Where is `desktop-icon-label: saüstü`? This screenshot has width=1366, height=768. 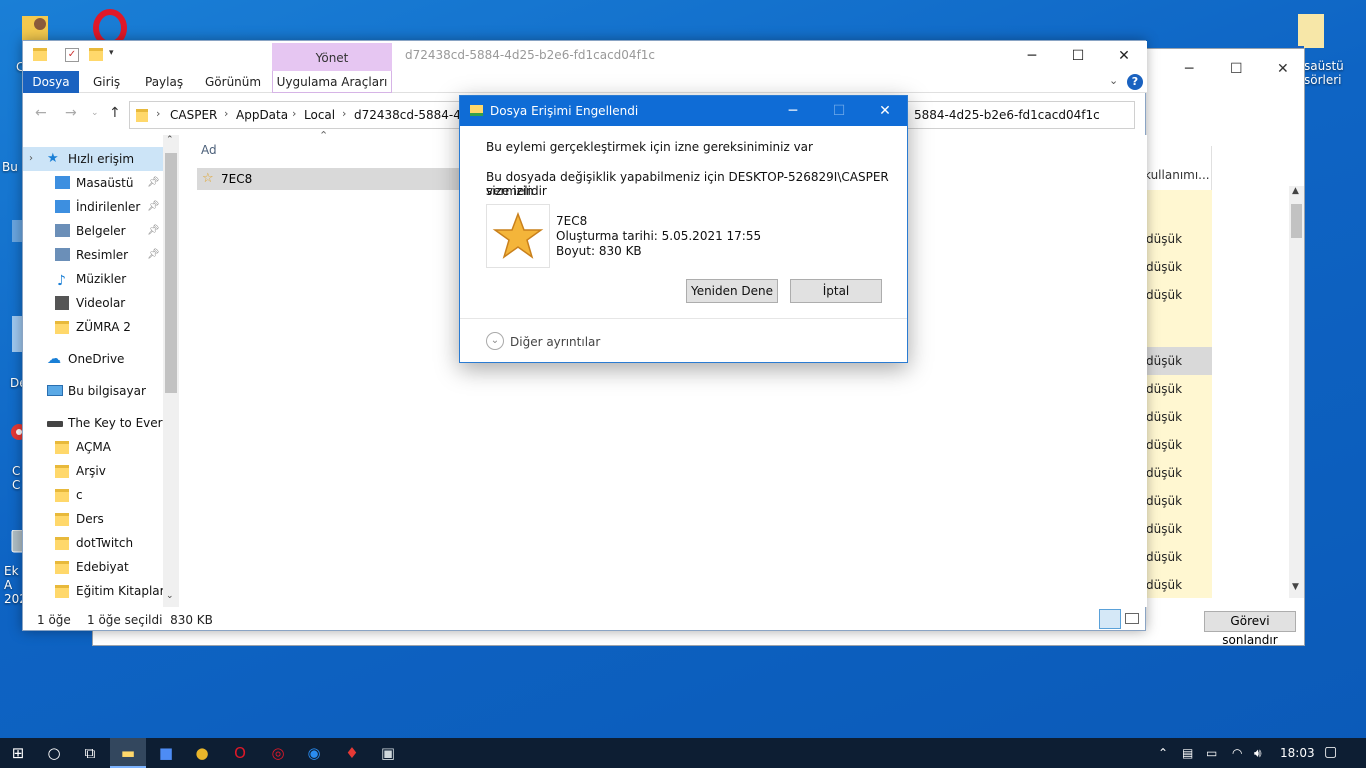 desktop-icon-label: saüstü is located at coordinates (1324, 66).